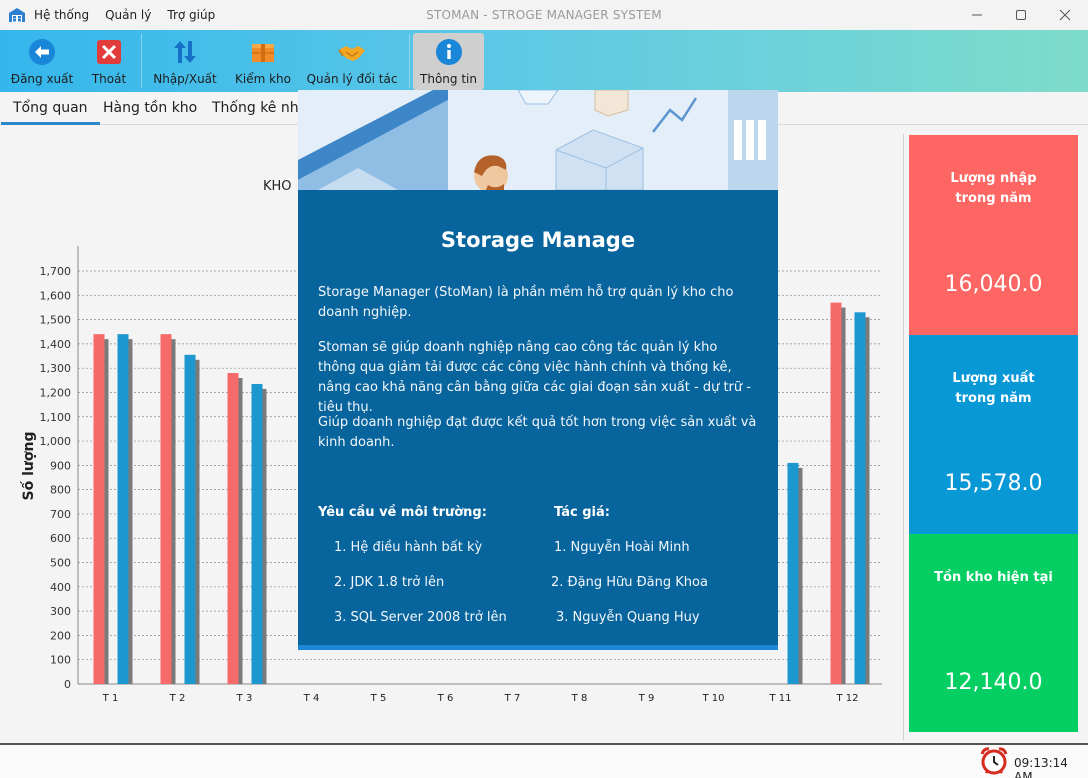 This screenshot has width=1088, height=778. I want to click on y-tick-label: 1,300, so click(56, 368).